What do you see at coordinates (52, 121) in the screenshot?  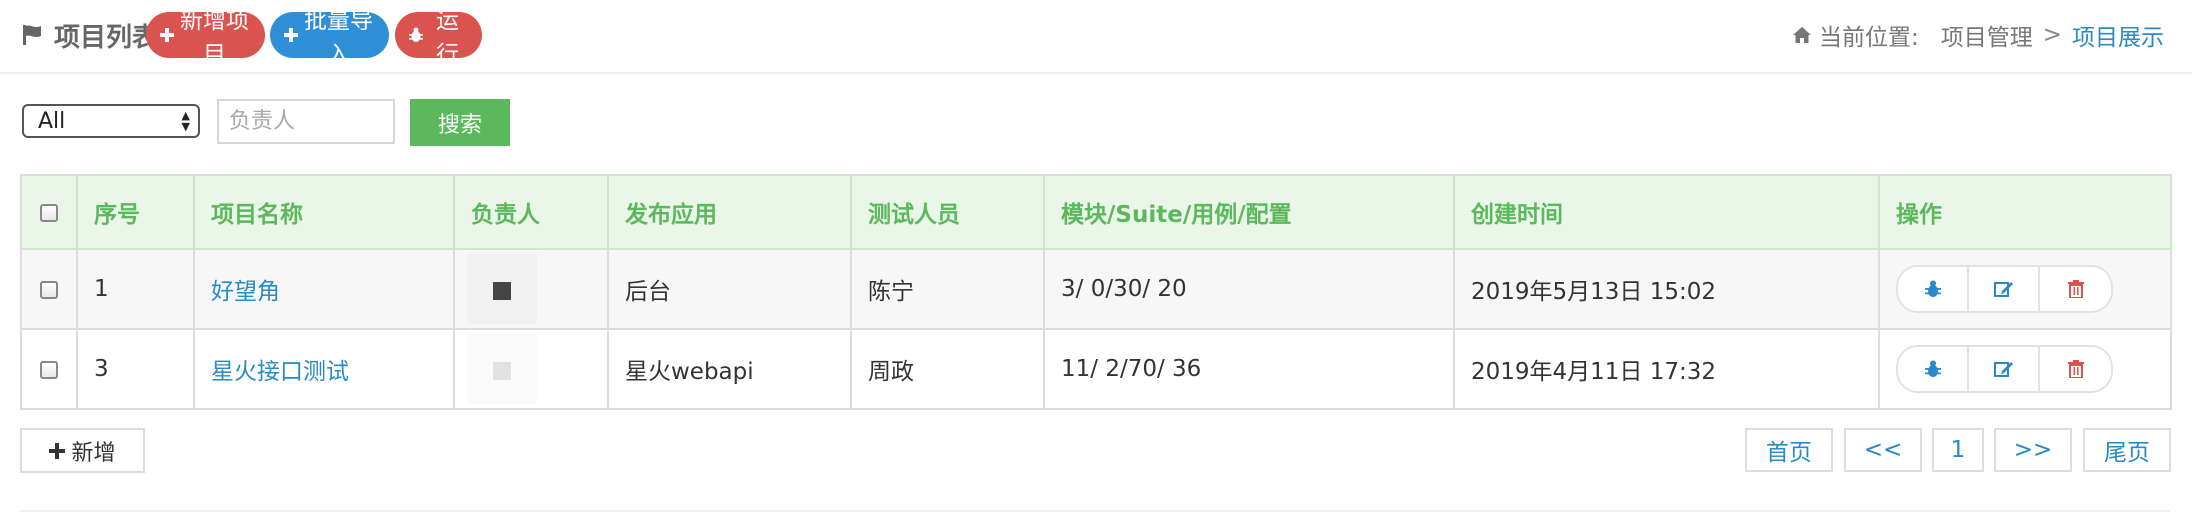 I see `select-value: All` at bounding box center [52, 121].